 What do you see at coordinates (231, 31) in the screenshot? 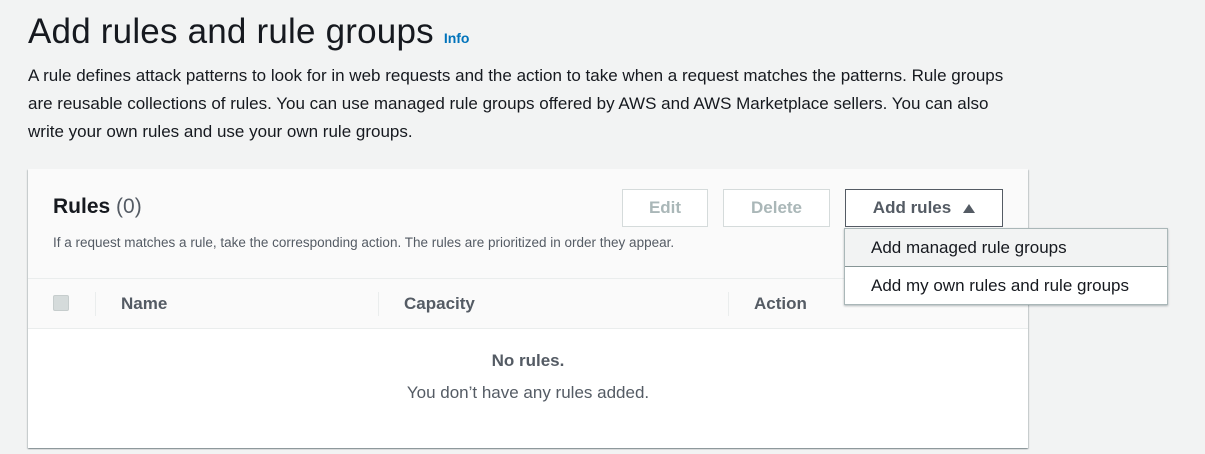
I see `section-title: Add rules and rule groups` at bounding box center [231, 31].